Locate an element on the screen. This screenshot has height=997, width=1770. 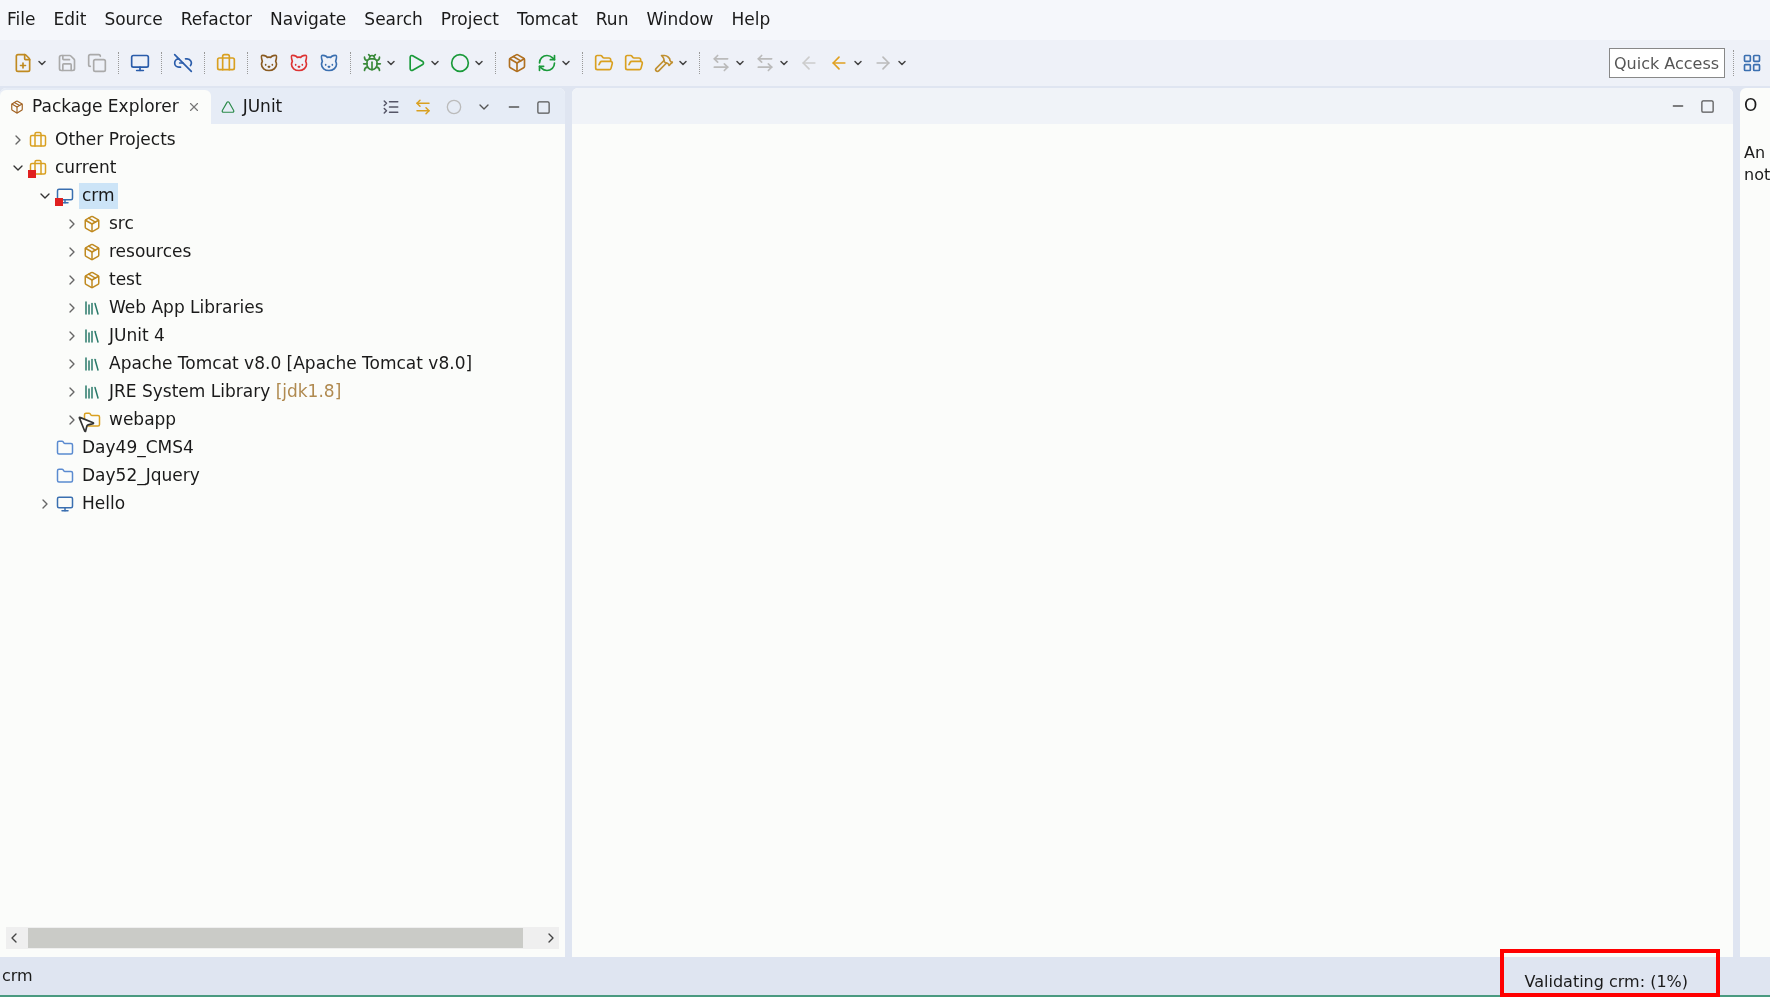
tree-item: resources is located at coordinates (150, 252).